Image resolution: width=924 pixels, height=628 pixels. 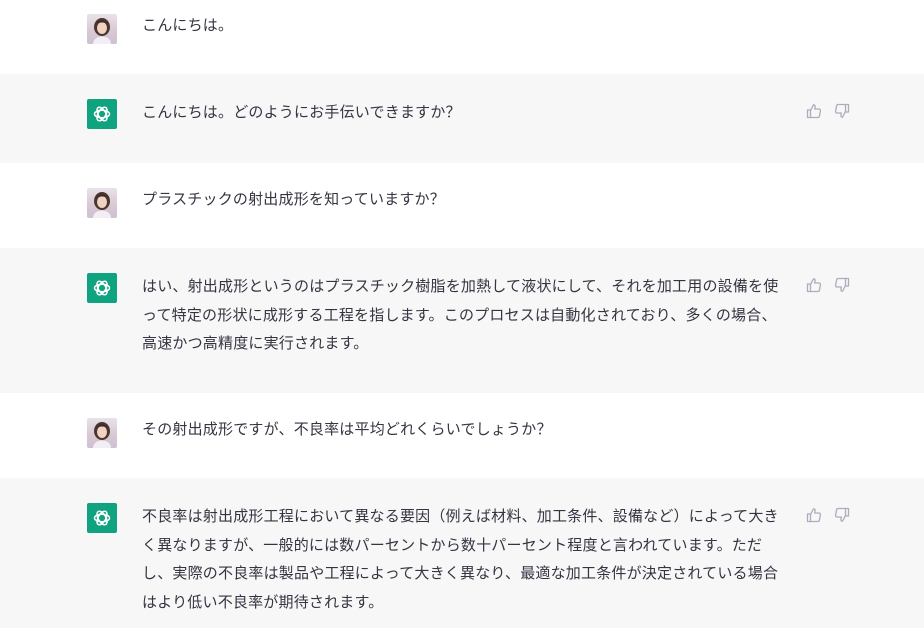 I want to click on message-user: こんにちは。, so click(x=462, y=37).